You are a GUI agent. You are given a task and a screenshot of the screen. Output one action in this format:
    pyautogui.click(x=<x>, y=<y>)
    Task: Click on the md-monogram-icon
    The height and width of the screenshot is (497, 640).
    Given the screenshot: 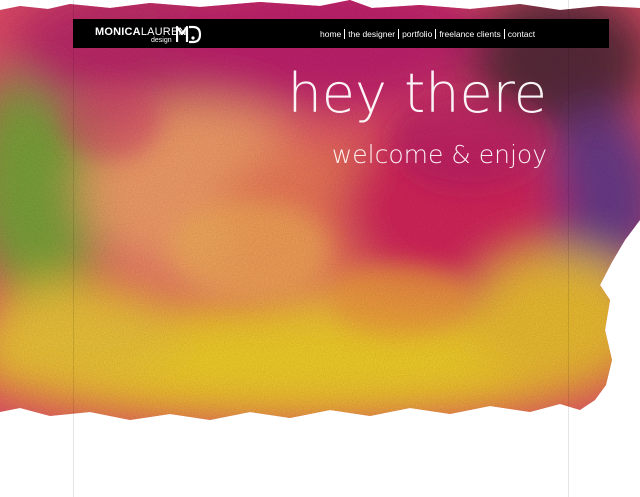 What is the action you would take?
    pyautogui.click(x=189, y=34)
    